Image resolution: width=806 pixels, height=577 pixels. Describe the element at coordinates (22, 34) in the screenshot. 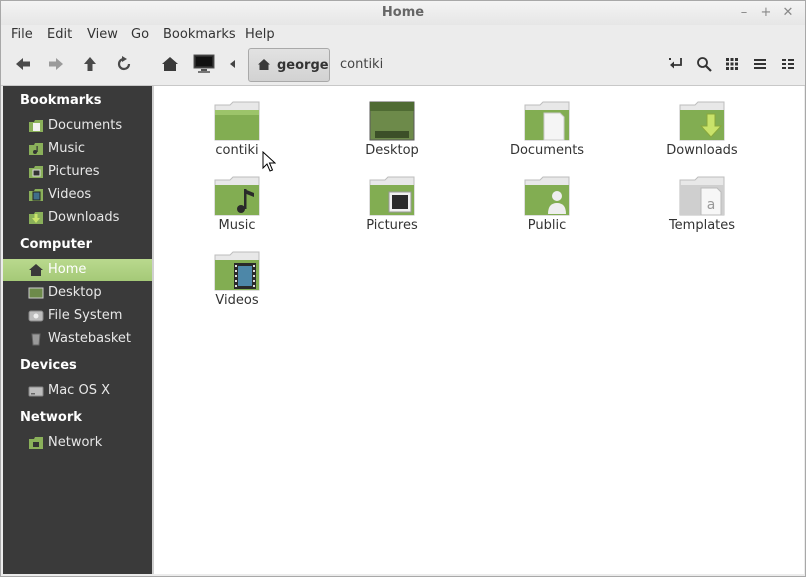

I see `menu-file: File` at that location.